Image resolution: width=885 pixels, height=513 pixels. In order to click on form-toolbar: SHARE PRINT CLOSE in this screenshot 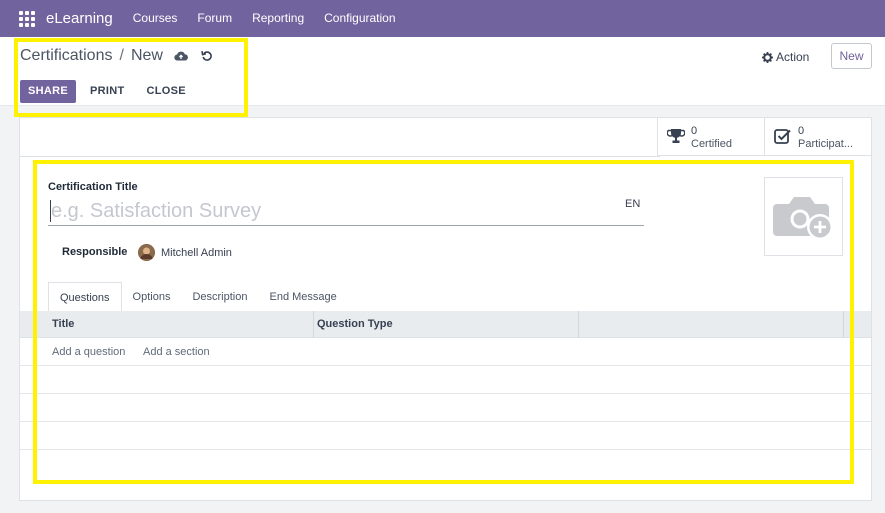, I will do `click(110, 91)`.